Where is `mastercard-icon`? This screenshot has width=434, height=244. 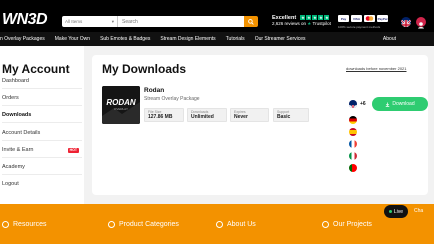
mastercard-icon is located at coordinates (369, 18).